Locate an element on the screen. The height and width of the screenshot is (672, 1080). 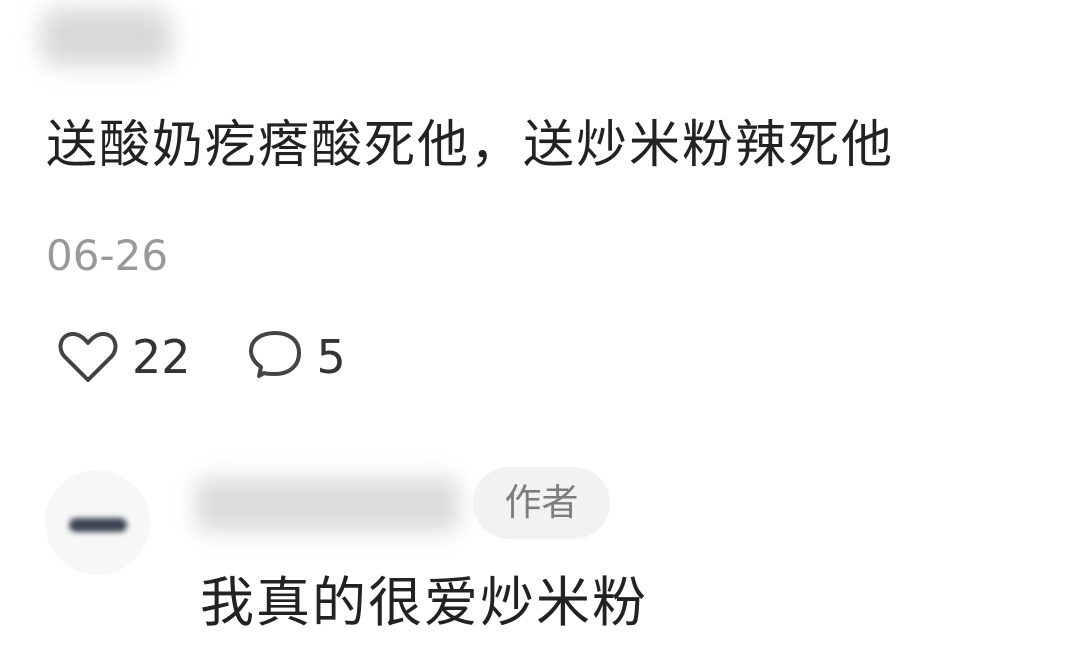
comment-text: 送酸奶疙瘩酸死他，送炒米粉辣死他 is located at coordinates (470, 145).